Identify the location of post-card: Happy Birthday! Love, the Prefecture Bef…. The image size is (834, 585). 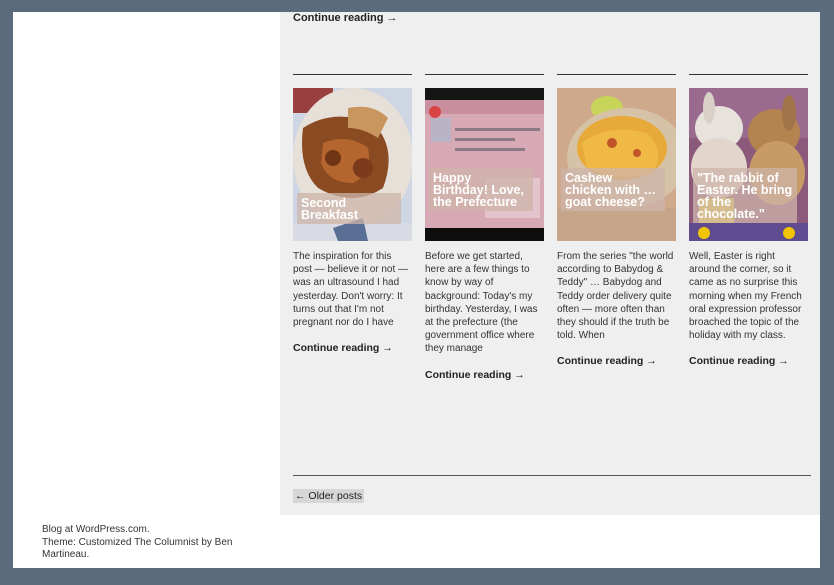
(484, 227).